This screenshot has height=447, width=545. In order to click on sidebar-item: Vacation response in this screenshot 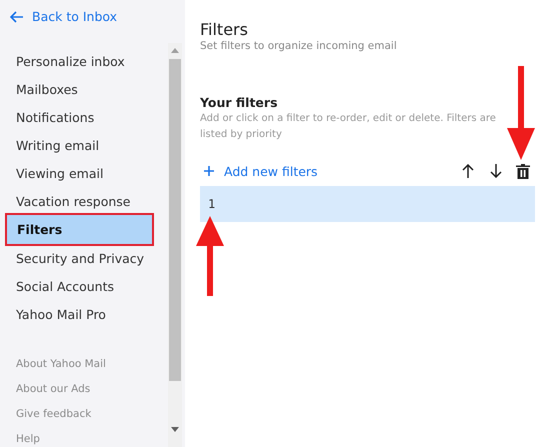, I will do `click(80, 201)`.